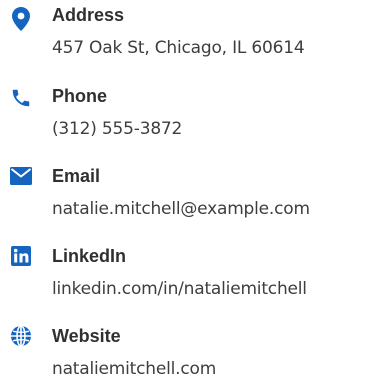 This screenshot has width=385, height=387. Describe the element at coordinates (134, 369) in the screenshot. I see `website-value: nataliemitchell.com` at that location.